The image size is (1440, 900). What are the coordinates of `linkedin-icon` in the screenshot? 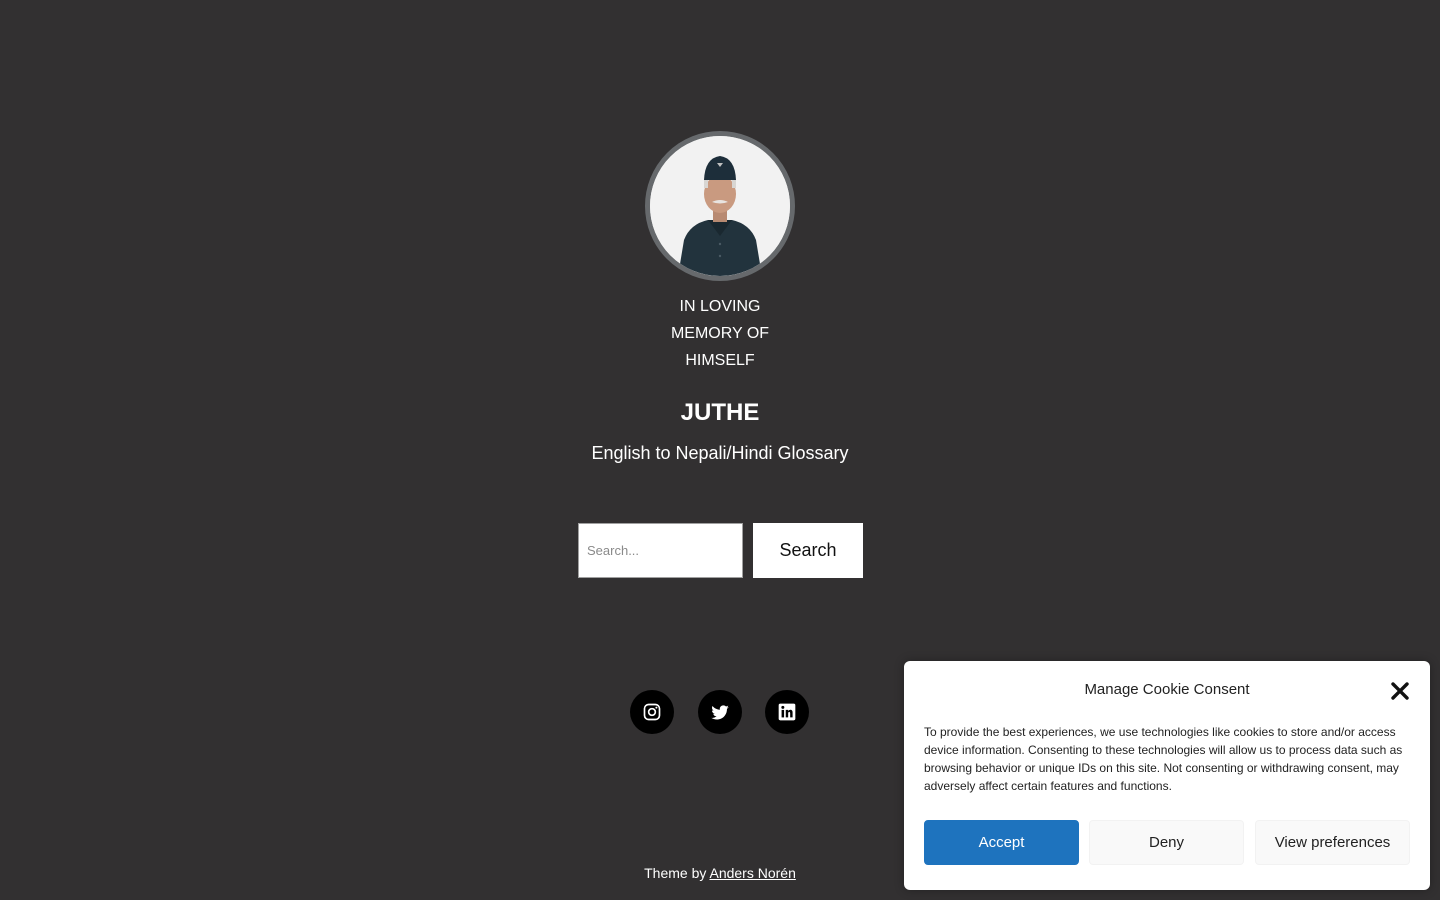 It's located at (787, 712).